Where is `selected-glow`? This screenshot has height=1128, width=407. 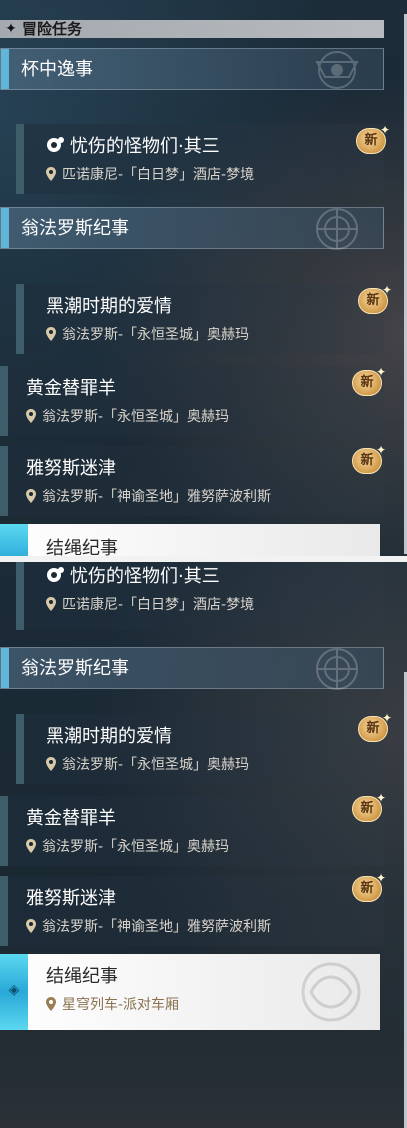 selected-glow is located at coordinates (14, 540).